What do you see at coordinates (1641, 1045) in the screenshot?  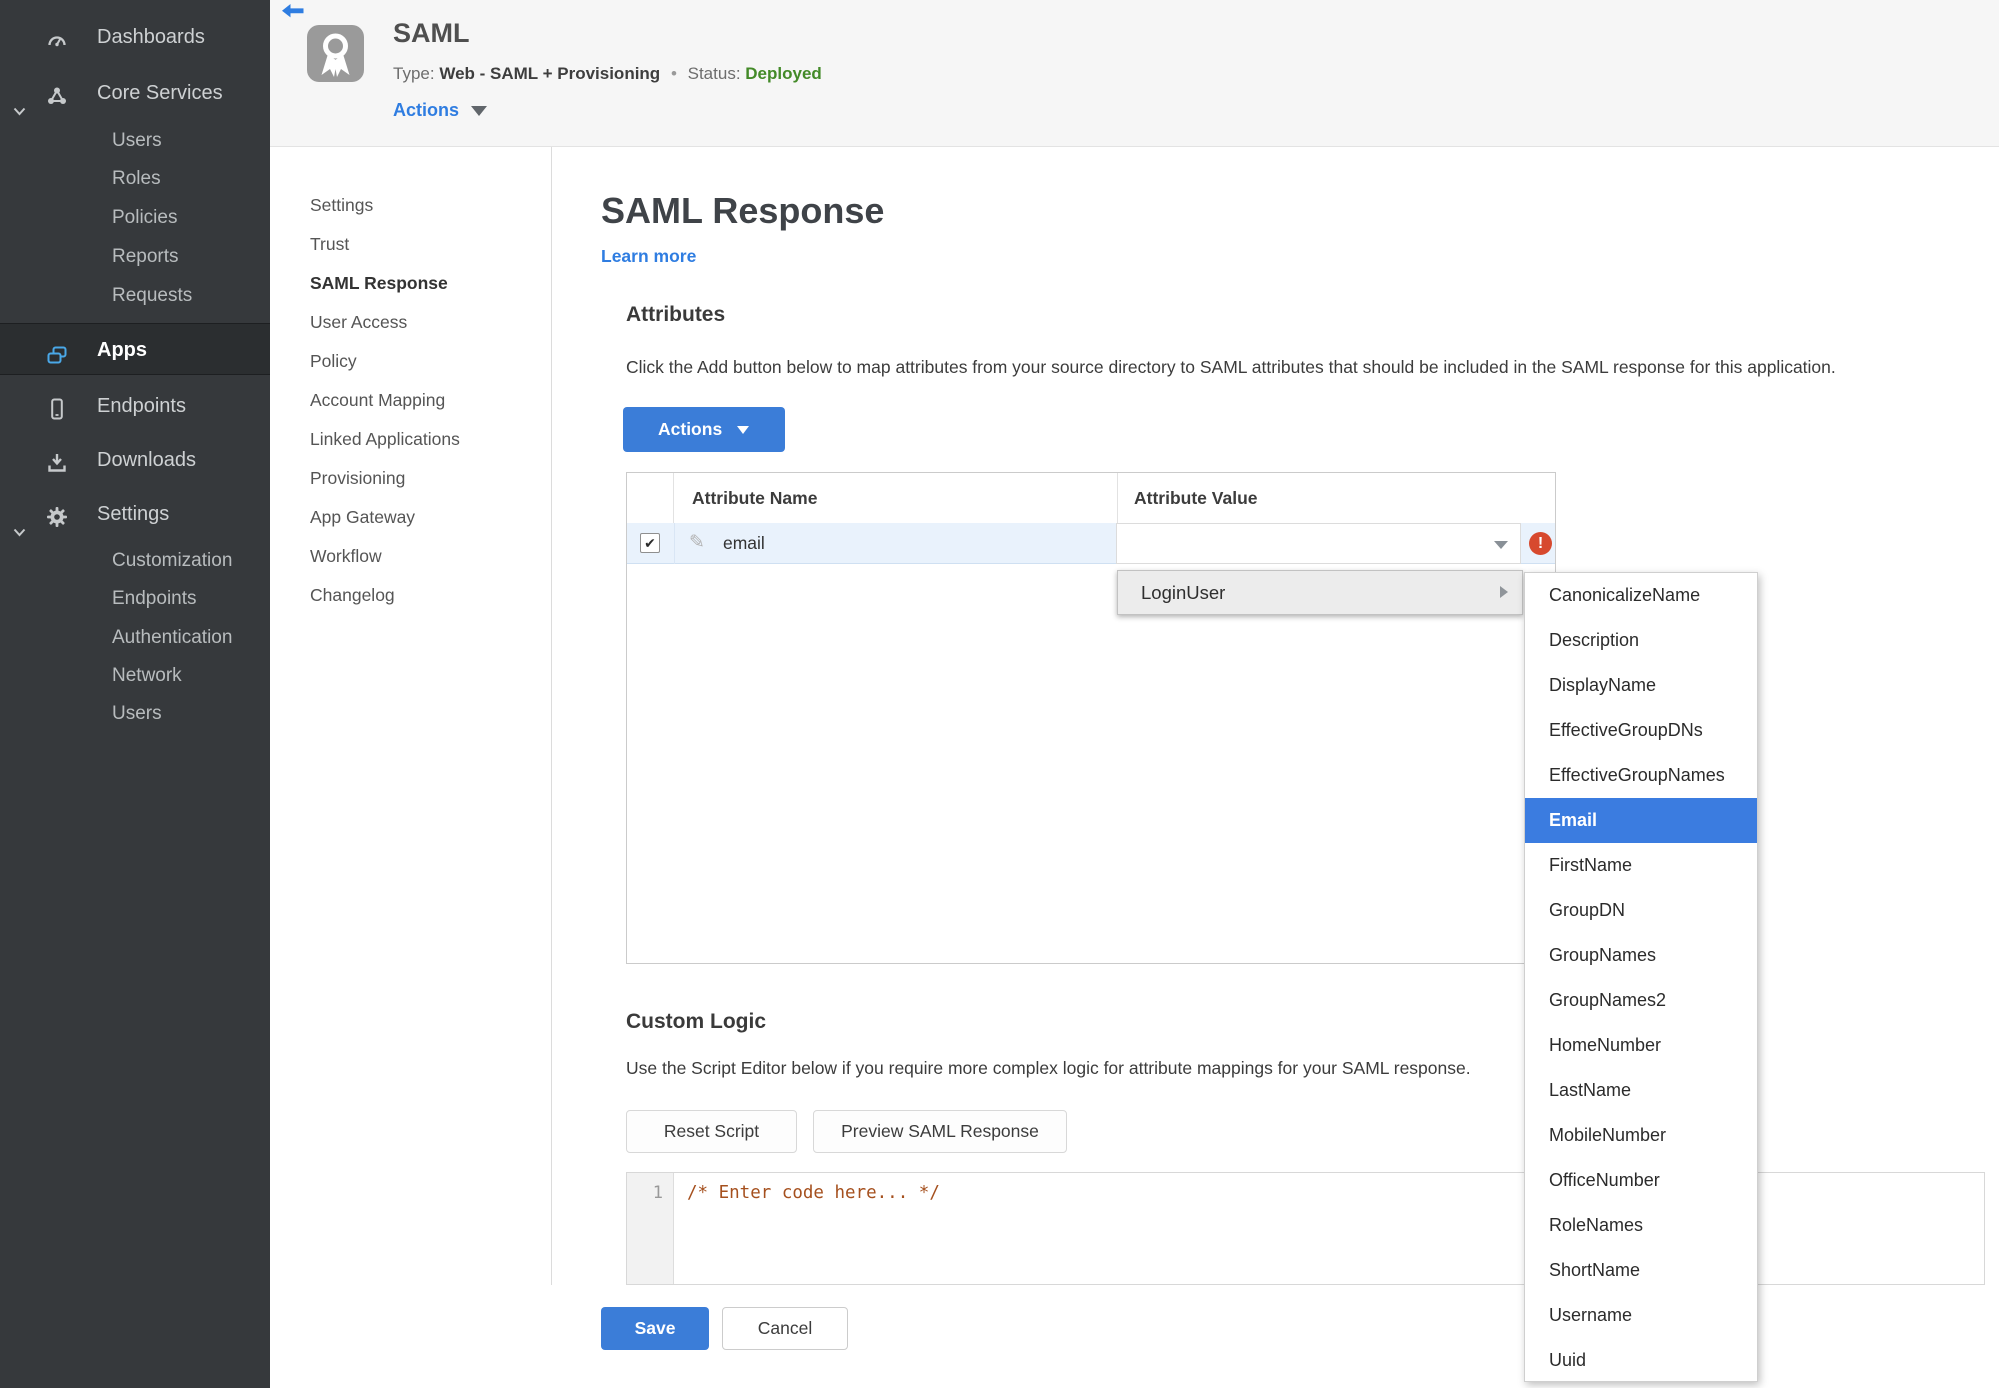 I see `submenu-item-homenumber: HomeNumber` at bounding box center [1641, 1045].